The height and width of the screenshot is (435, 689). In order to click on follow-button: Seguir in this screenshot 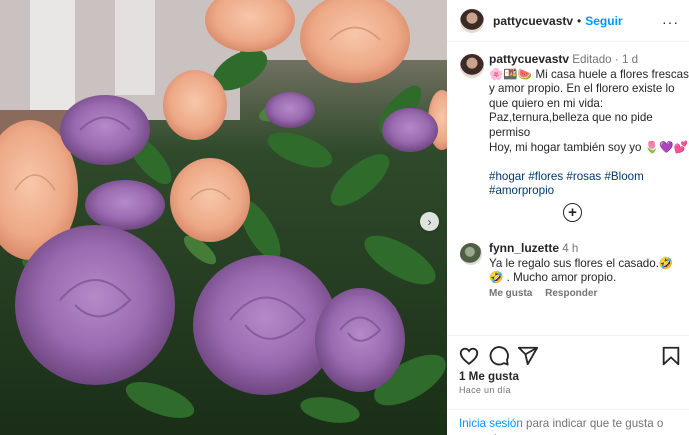, I will do `click(603, 21)`.